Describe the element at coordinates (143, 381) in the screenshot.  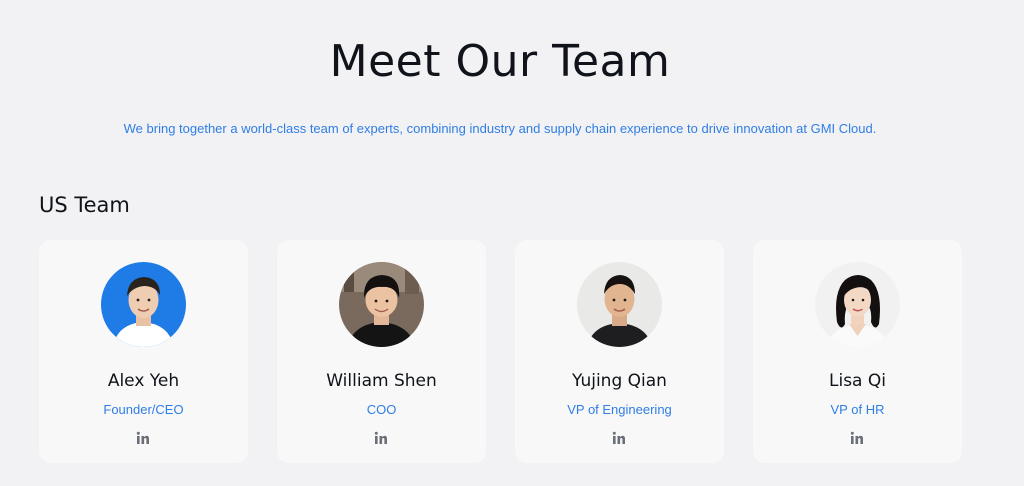
I see `member-name: Alex Yeh` at that location.